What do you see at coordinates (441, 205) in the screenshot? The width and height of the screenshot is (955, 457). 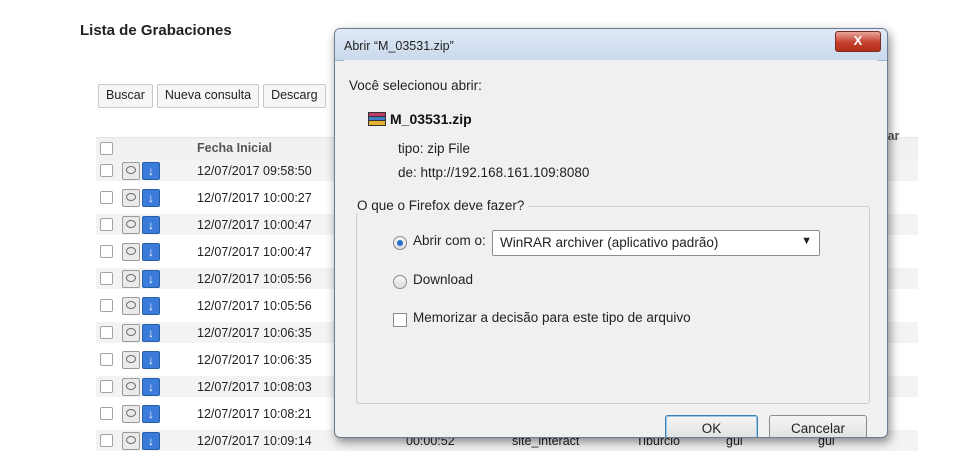 I see `action-group-legend: O que o Firefox deve fazer?` at bounding box center [441, 205].